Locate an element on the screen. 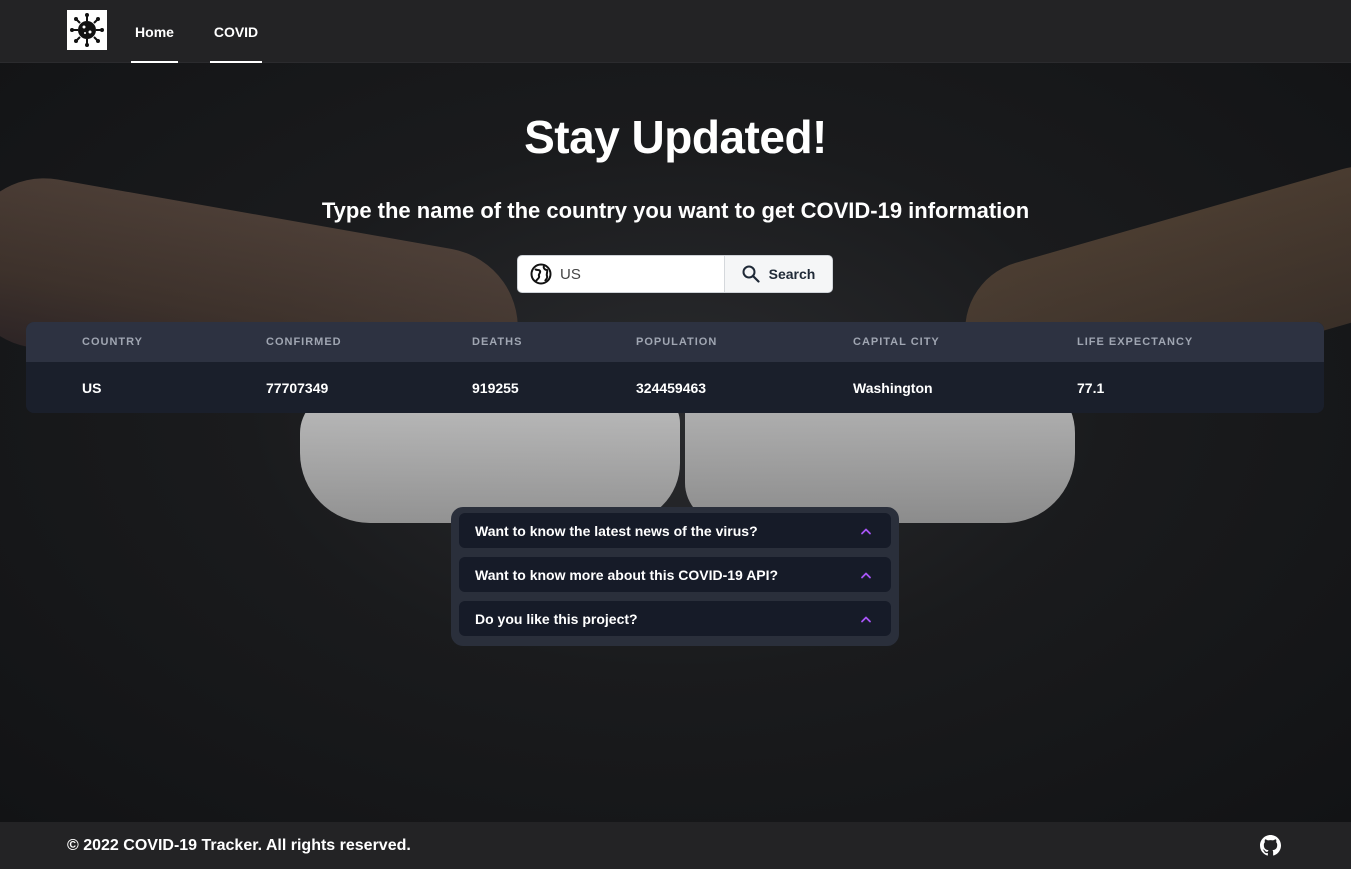 Image resolution: width=1351 pixels, height=869 pixels. column-header-population: POPULATION is located at coordinates (677, 342).